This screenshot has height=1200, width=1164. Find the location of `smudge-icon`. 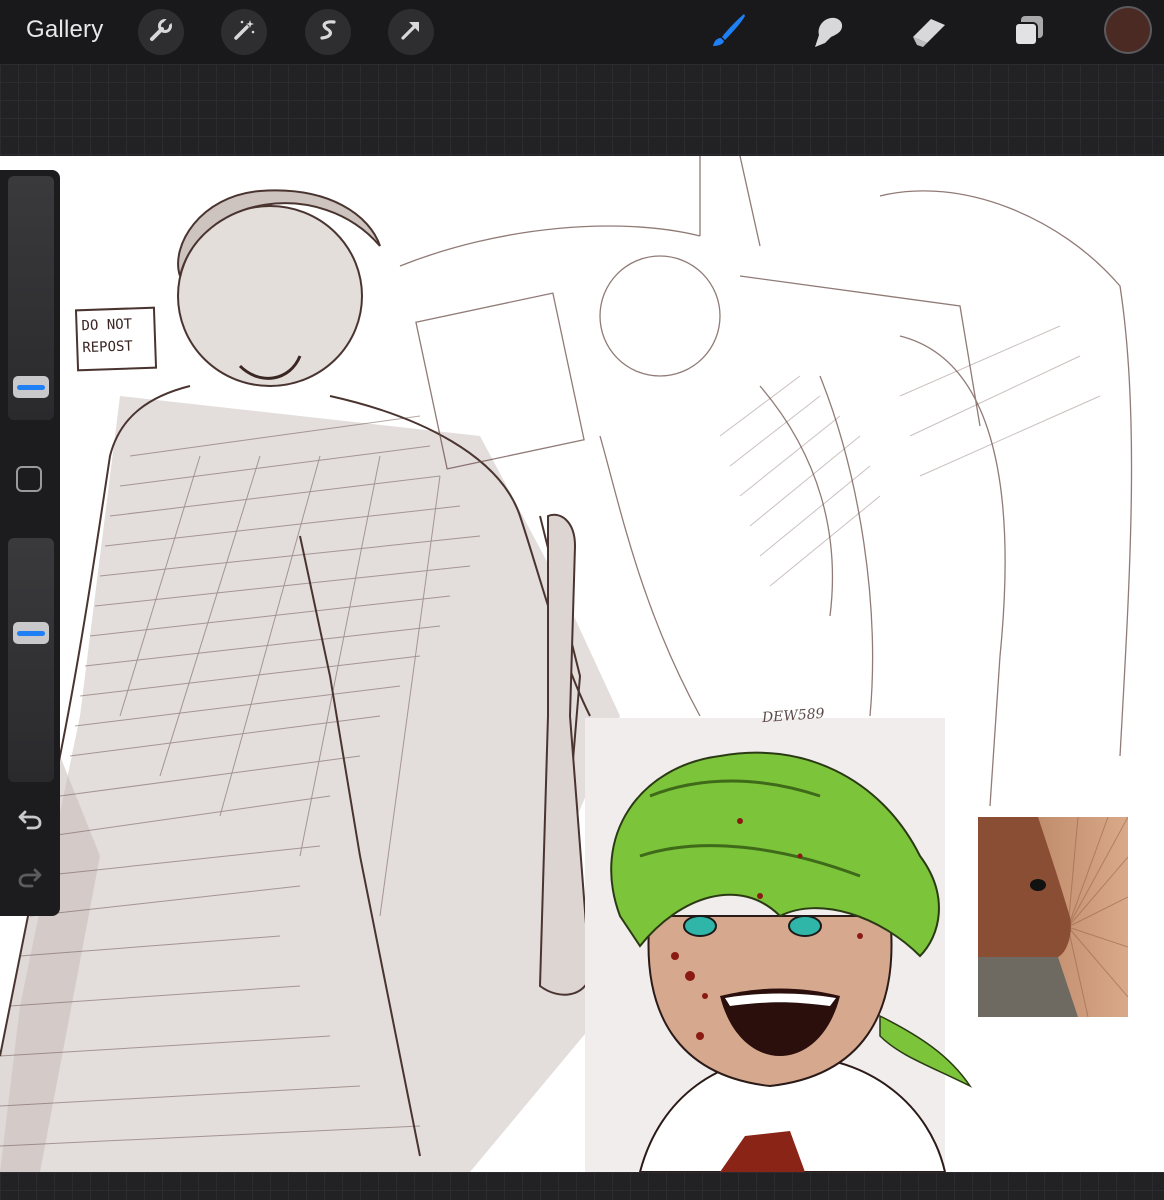

smudge-icon is located at coordinates (827, 33).